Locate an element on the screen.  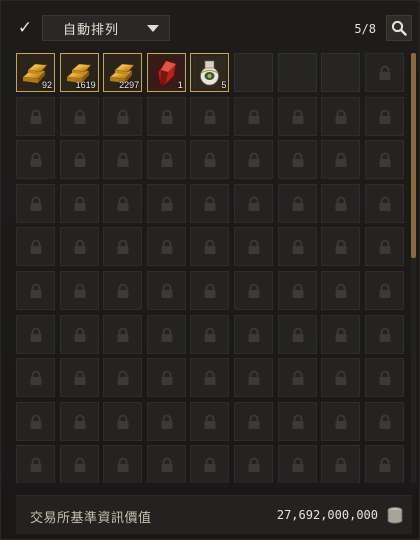
inventory-slot-item: 1 is located at coordinates (166, 72).